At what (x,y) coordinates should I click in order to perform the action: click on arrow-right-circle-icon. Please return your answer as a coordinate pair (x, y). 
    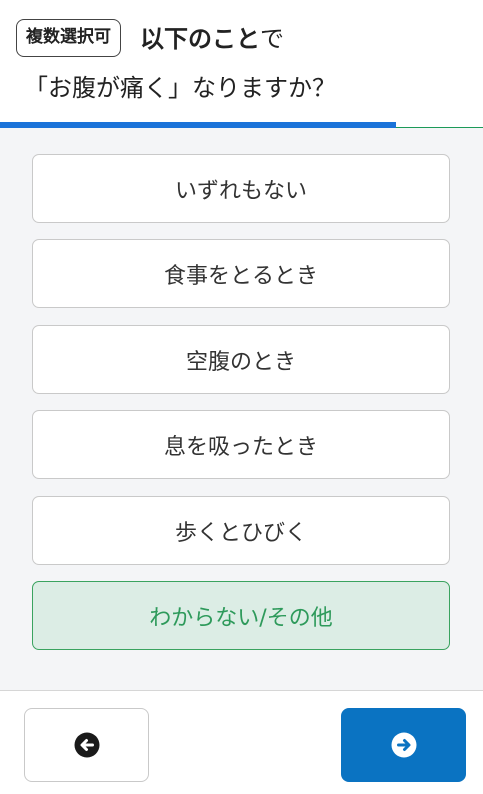
    Looking at the image, I should click on (404, 745).